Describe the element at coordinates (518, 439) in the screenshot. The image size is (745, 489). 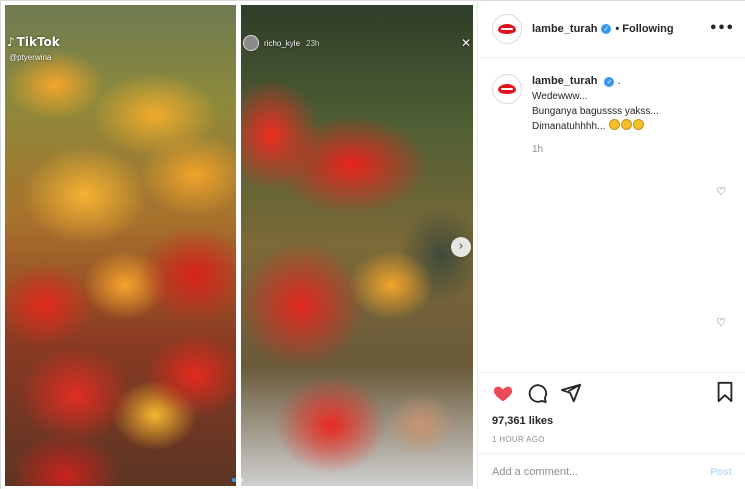
I see `post-timestamp: 1 HOUR AGO` at that location.